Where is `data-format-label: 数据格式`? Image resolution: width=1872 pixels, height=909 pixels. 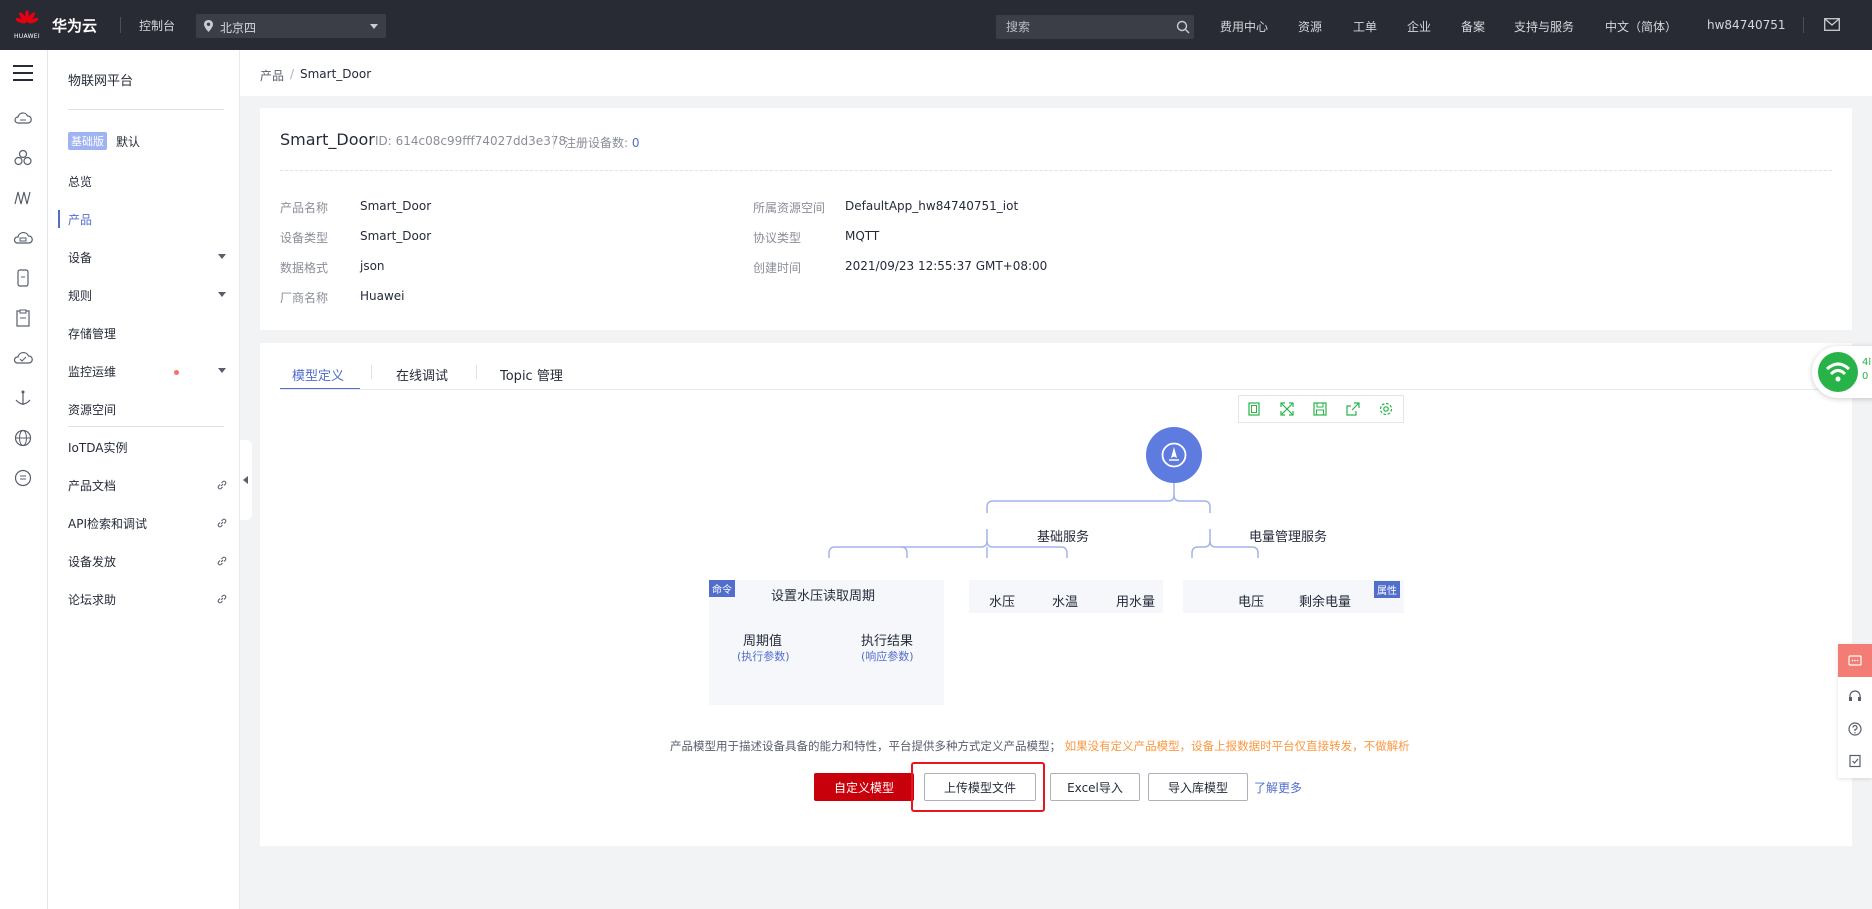 data-format-label: 数据格式 is located at coordinates (304, 268).